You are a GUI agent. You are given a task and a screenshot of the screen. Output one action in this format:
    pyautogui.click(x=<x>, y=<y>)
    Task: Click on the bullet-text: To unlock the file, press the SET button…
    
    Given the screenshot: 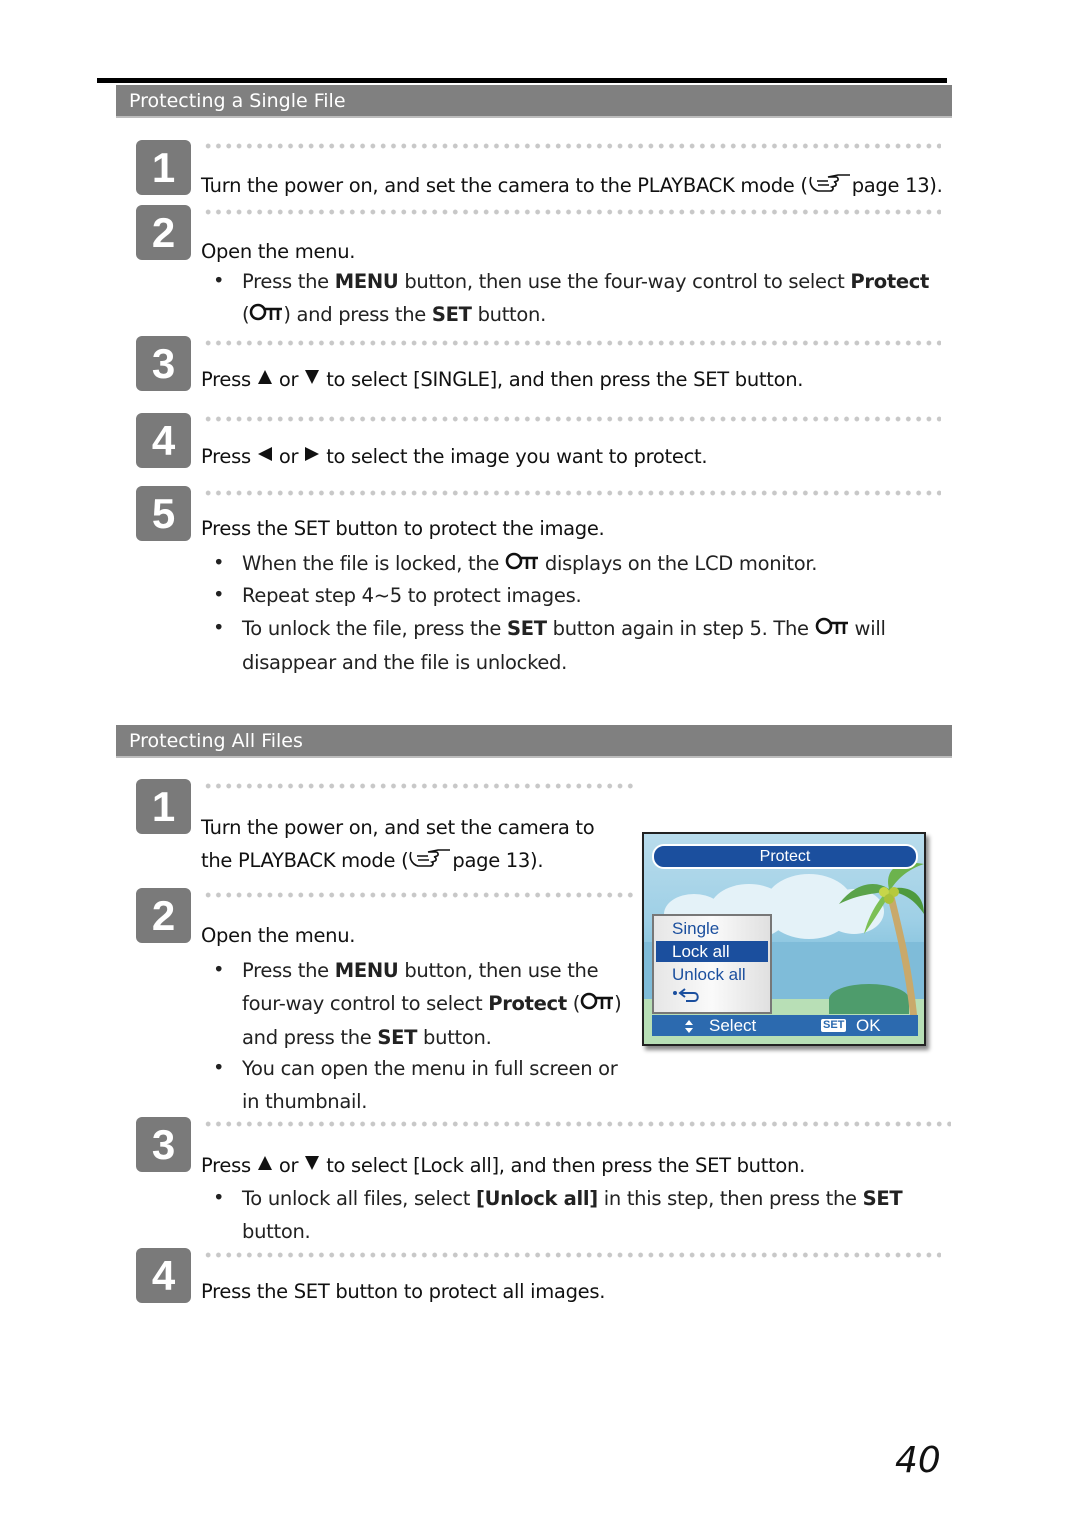 What is the action you would take?
    pyautogui.click(x=582, y=645)
    